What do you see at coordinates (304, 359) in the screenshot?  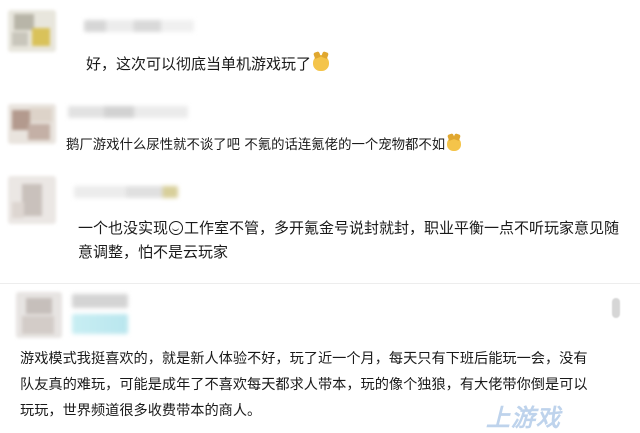 I see `comment-text-line: 游戏模式我挺喜欢的，就是新人体验不好，玩了近一个月，每天只有下班后能玩一会，没有` at bounding box center [304, 359].